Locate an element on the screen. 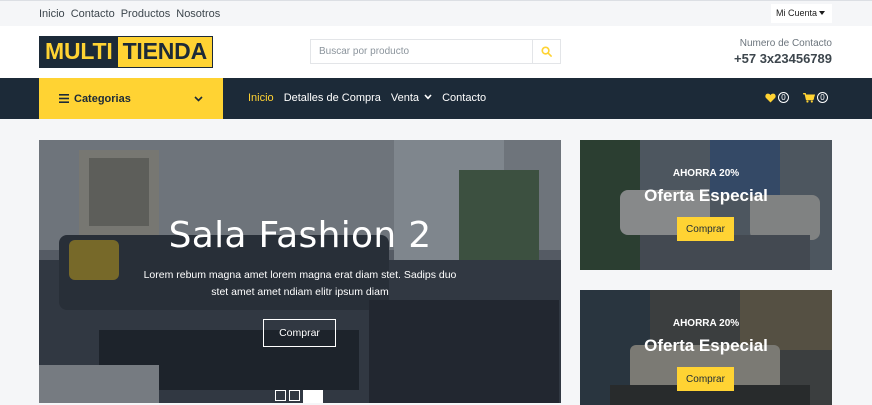  offer-title-1: Oferta Especial is located at coordinates (706, 195).